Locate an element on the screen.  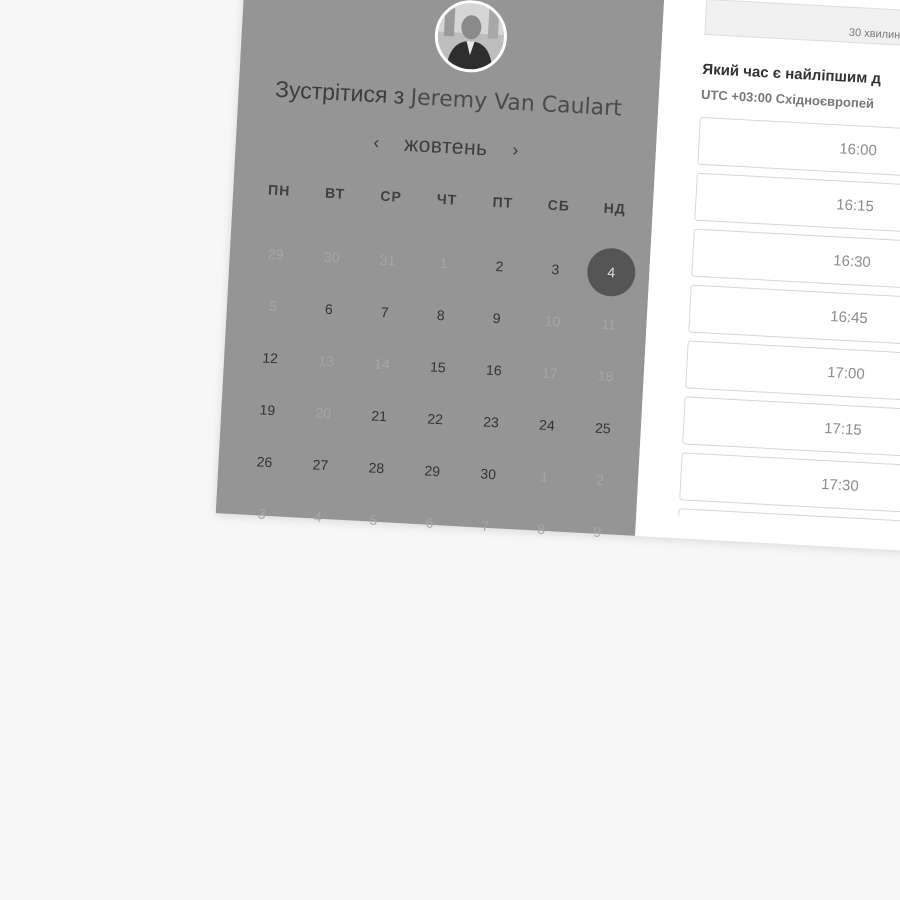
calendar-day: 28 is located at coordinates (376, 467).